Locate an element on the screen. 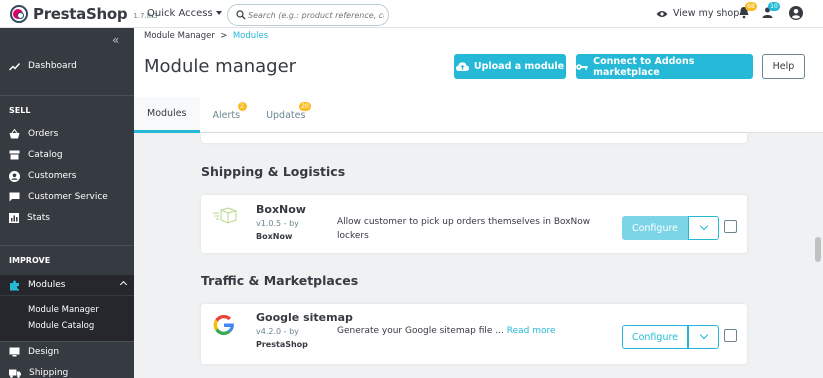 The height and width of the screenshot is (378, 823). module-author: BoxNow is located at coordinates (274, 236).